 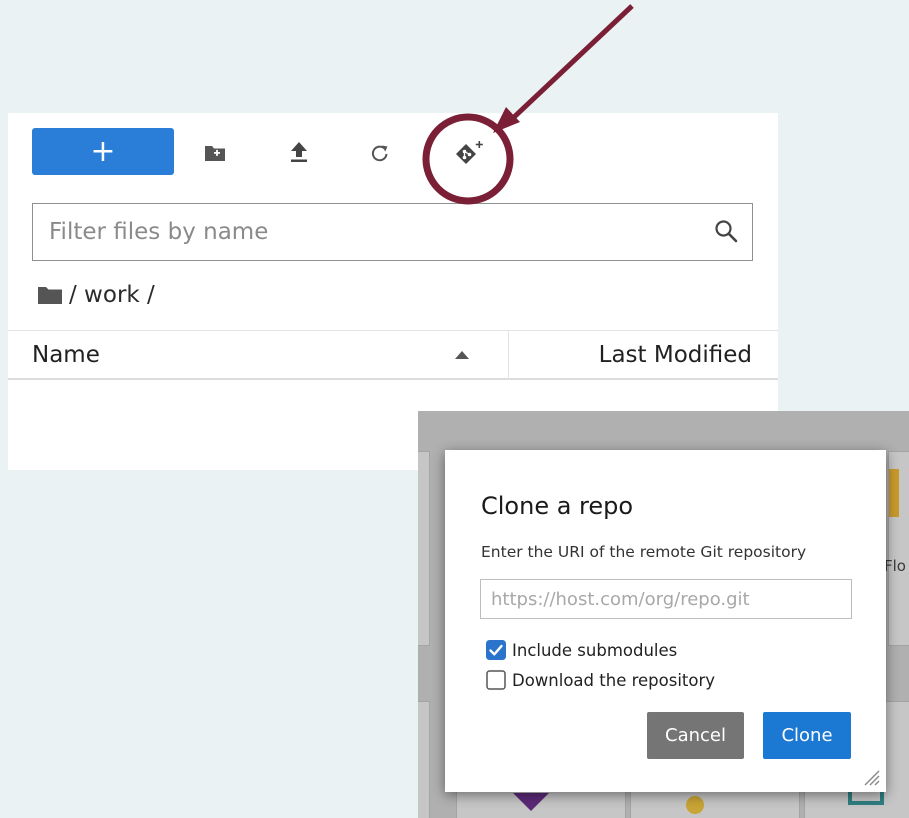 I want to click on download-repository-checkbox, so click(x=496, y=680).